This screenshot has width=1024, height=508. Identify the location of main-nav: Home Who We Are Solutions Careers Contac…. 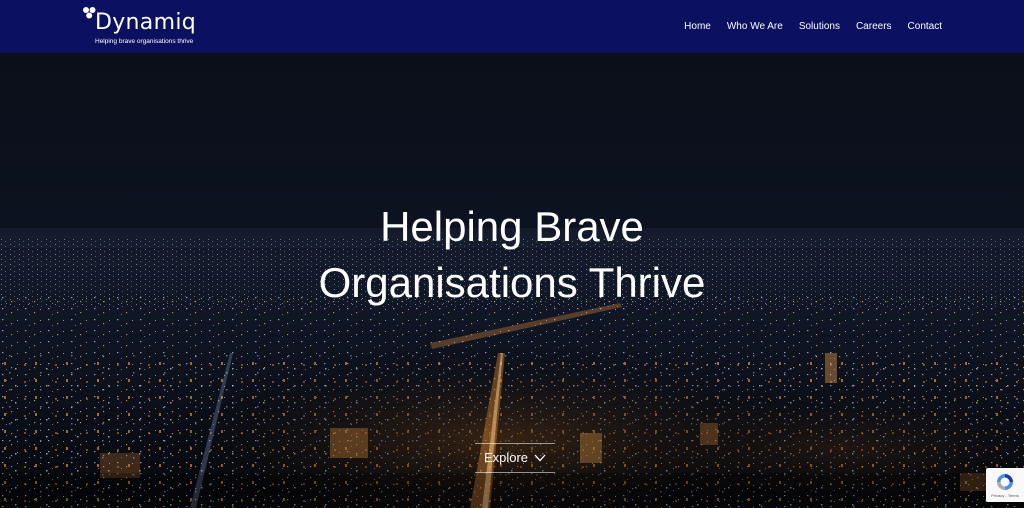
(813, 26).